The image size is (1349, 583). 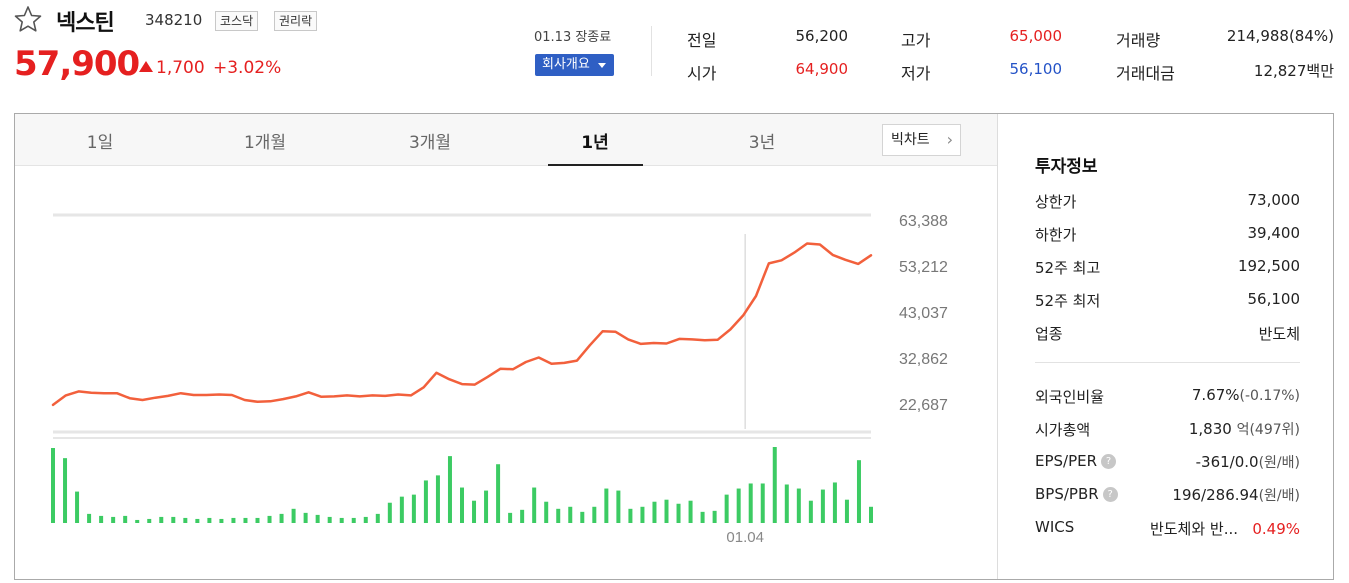 I want to click on bps-row: BPS/PBR? 196/286.94(원/배), so click(x=1167, y=497).